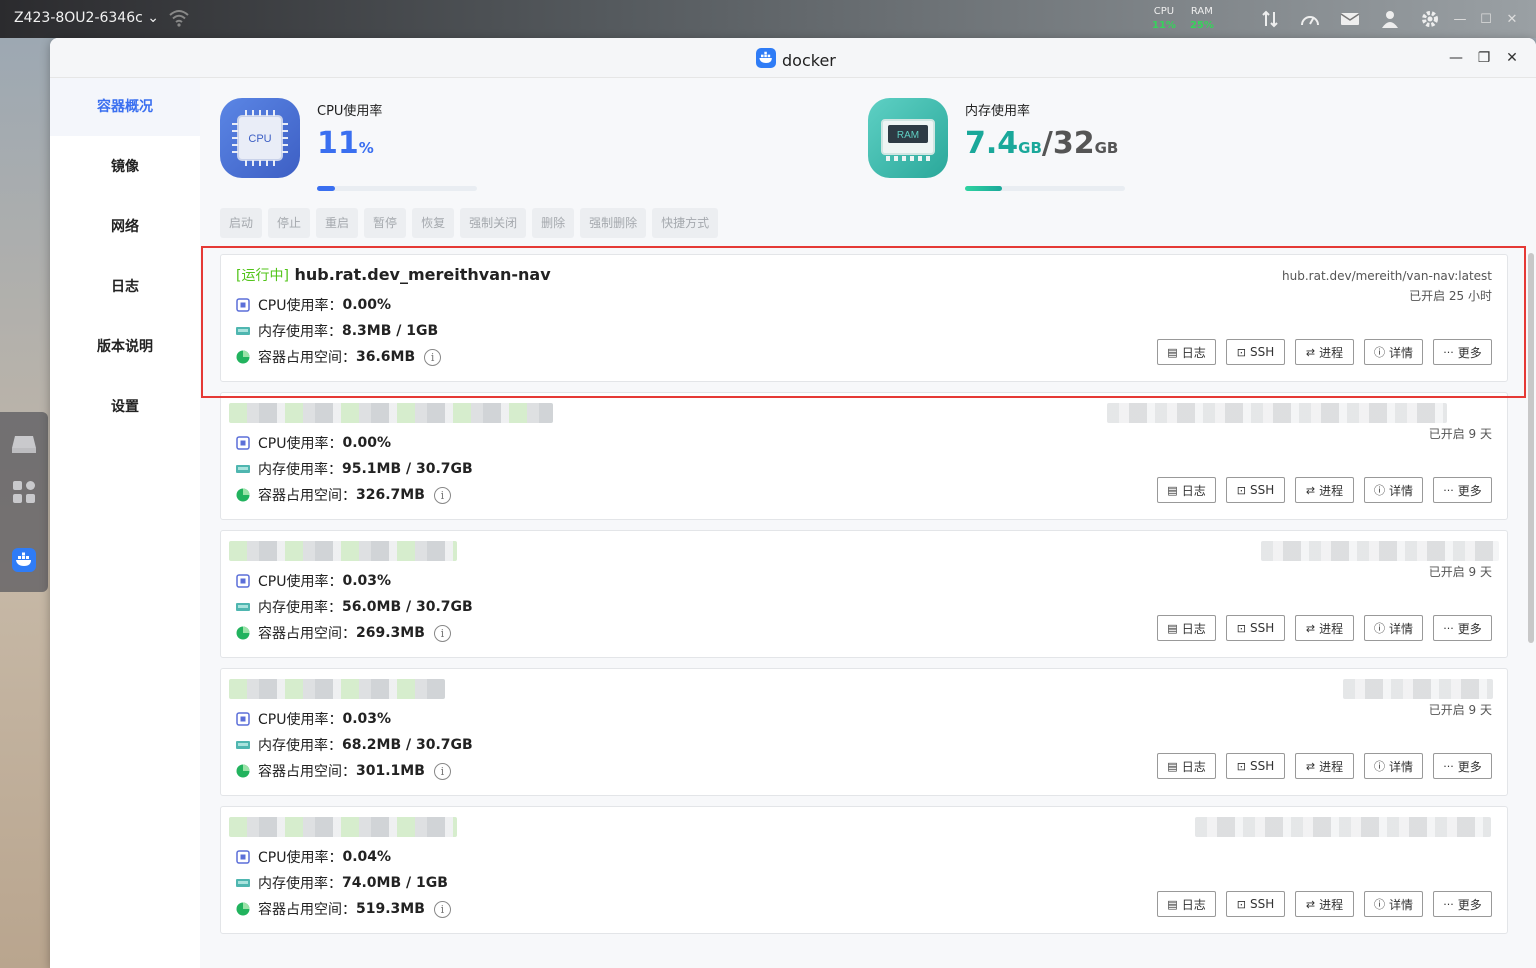  What do you see at coordinates (86, 18) in the screenshot?
I see `device-name-dropdown: Z423-8OU2-6346c ⌄` at bounding box center [86, 18].